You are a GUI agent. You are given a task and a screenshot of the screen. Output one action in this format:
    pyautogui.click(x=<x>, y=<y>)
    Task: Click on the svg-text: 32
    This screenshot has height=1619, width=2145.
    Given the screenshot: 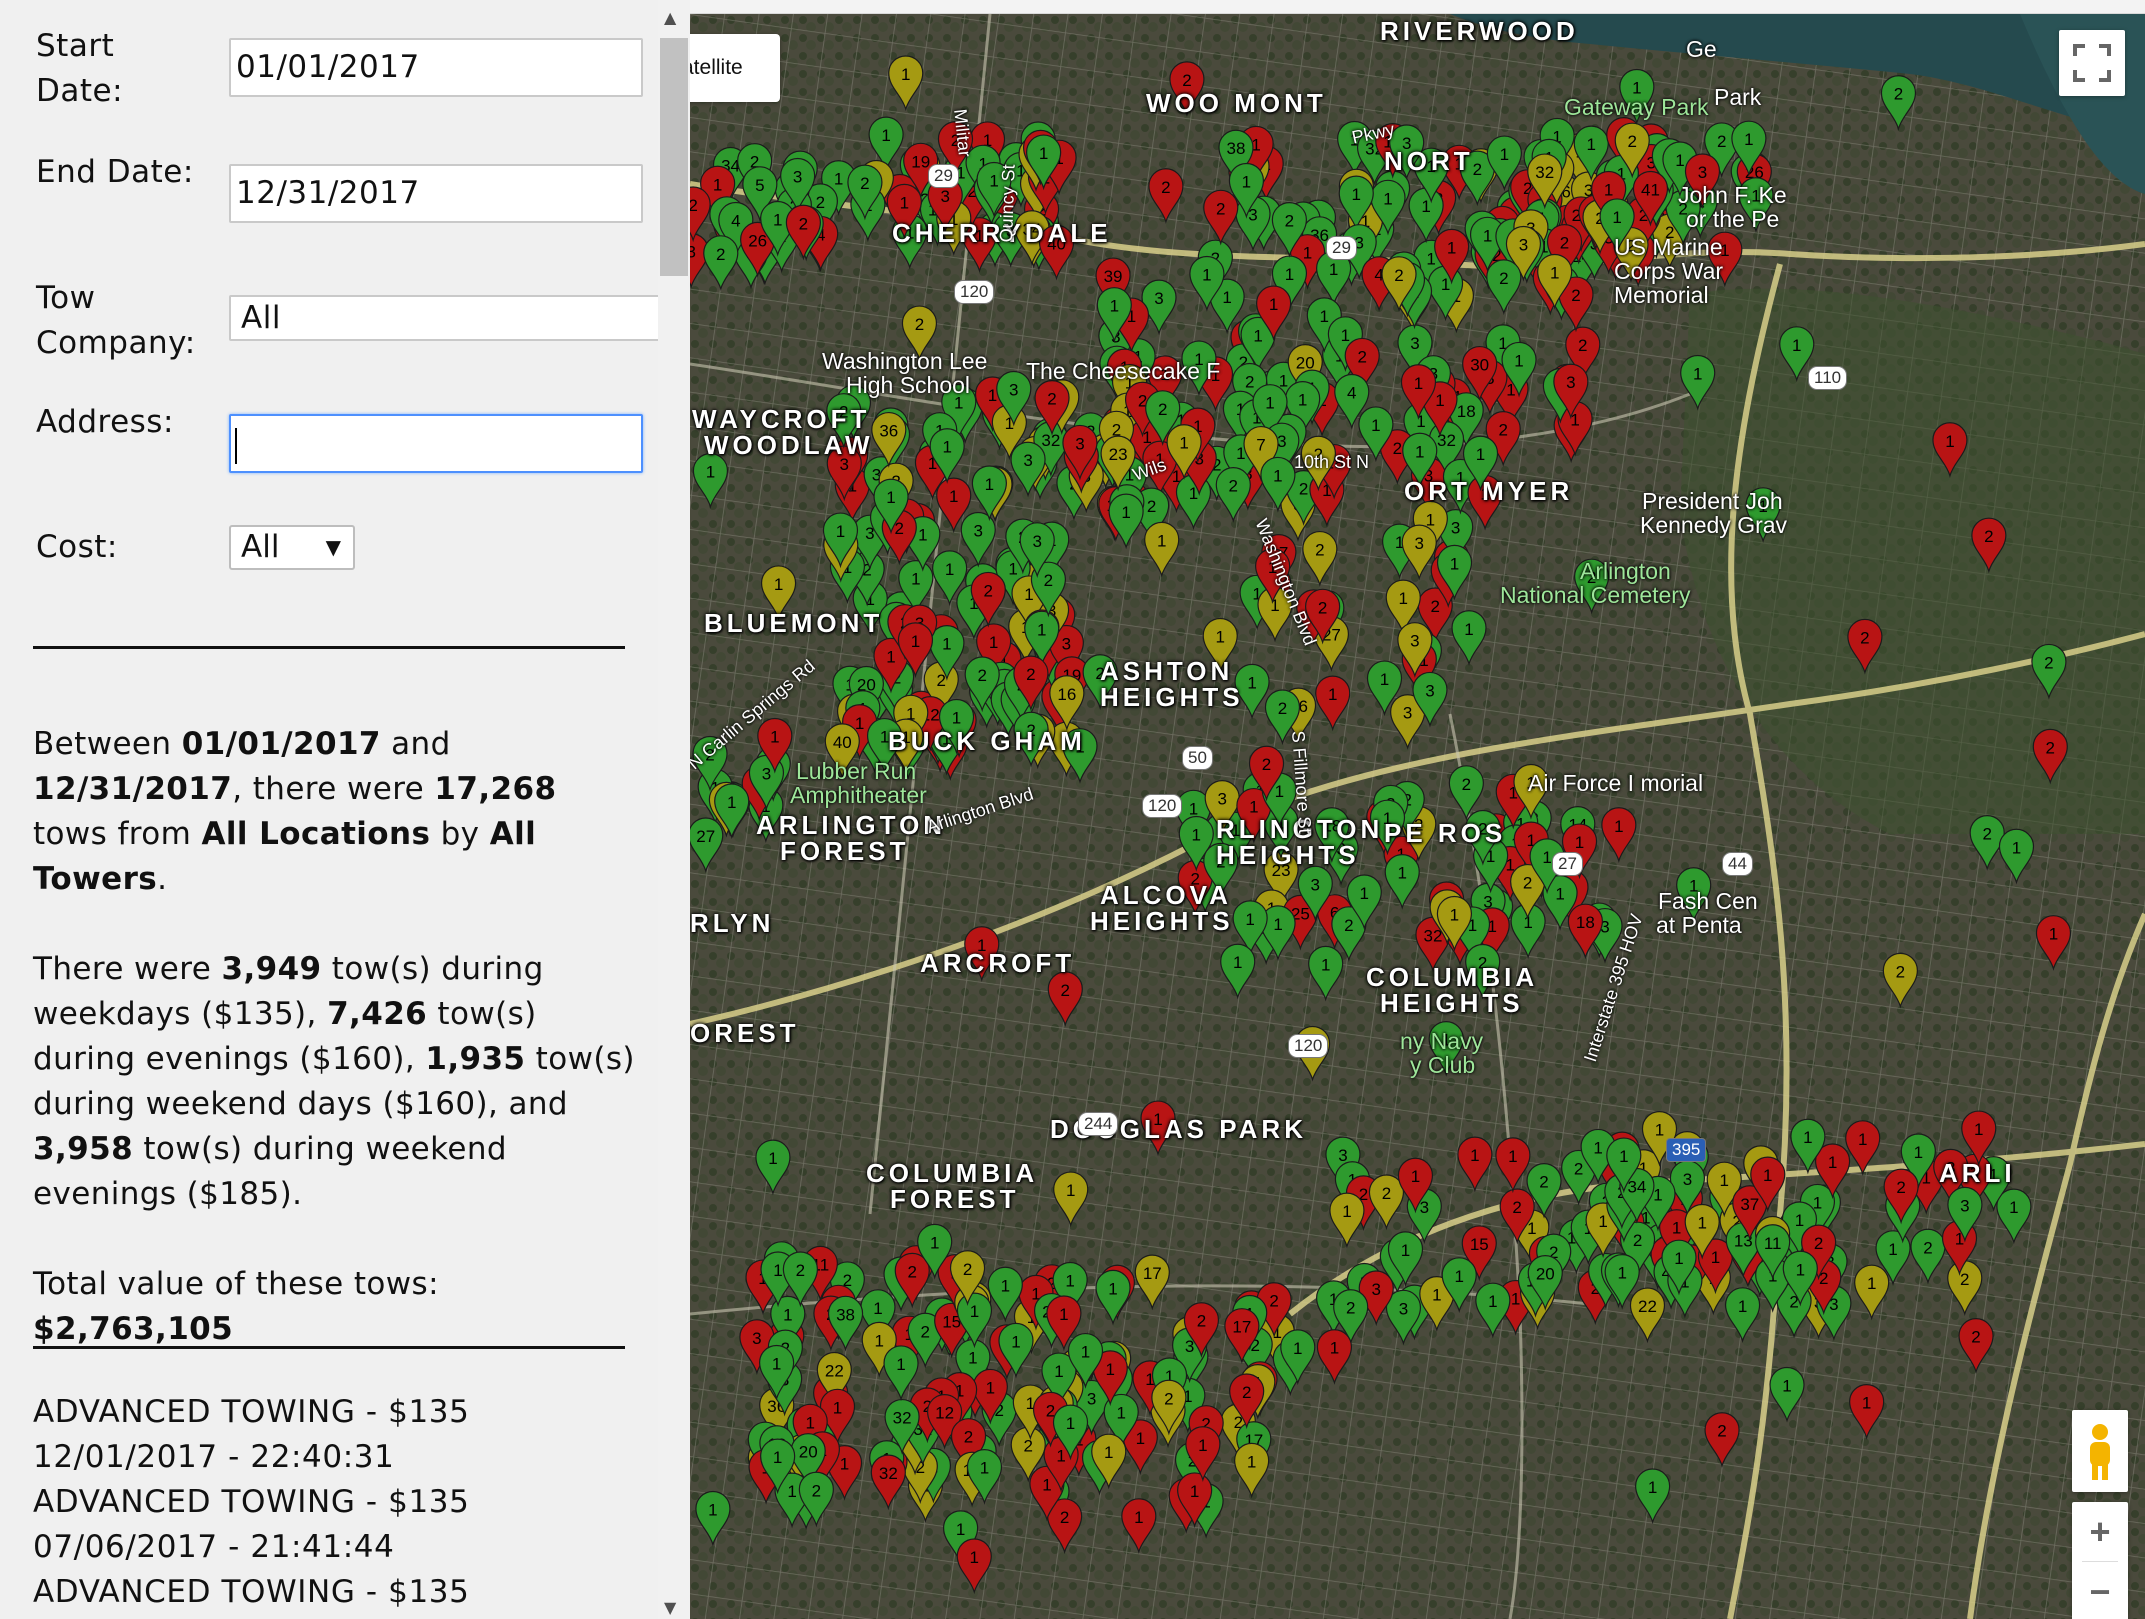 What is the action you would take?
    pyautogui.click(x=902, y=1418)
    